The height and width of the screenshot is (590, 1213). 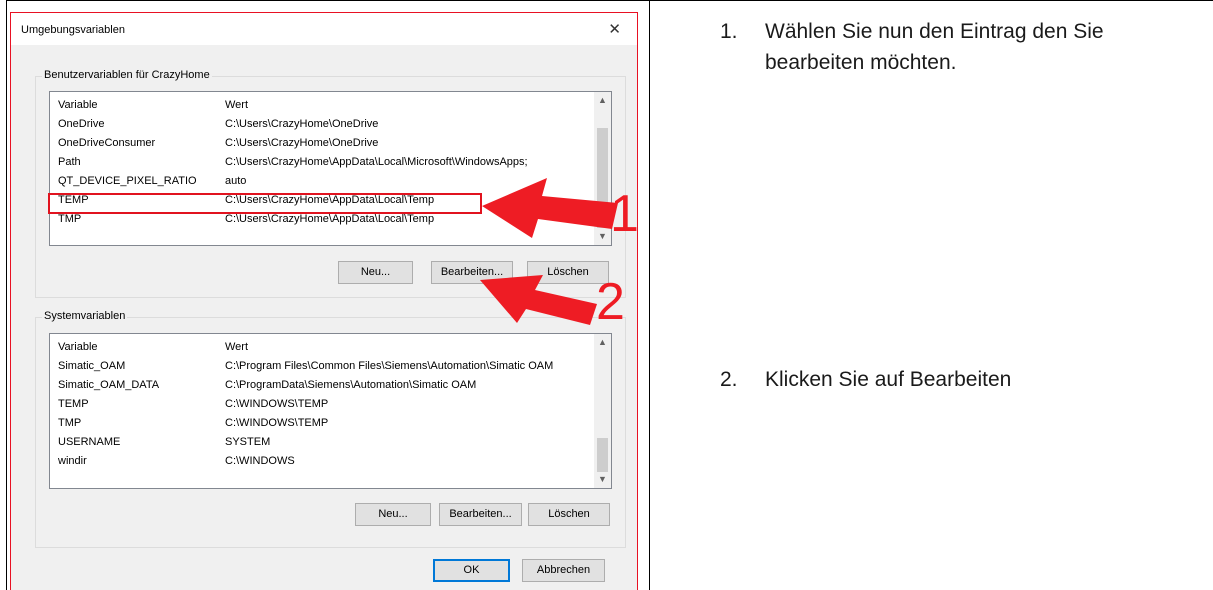 I want to click on system-variables-label: Systemvariablen, so click(x=85, y=316).